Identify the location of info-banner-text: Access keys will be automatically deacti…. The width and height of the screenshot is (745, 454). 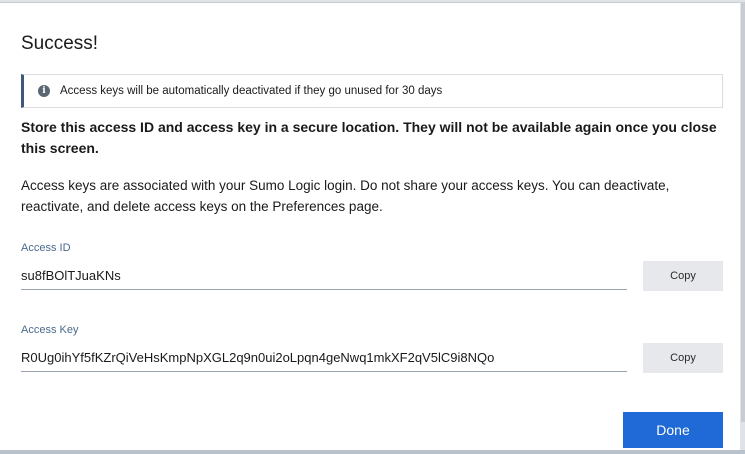
(251, 91).